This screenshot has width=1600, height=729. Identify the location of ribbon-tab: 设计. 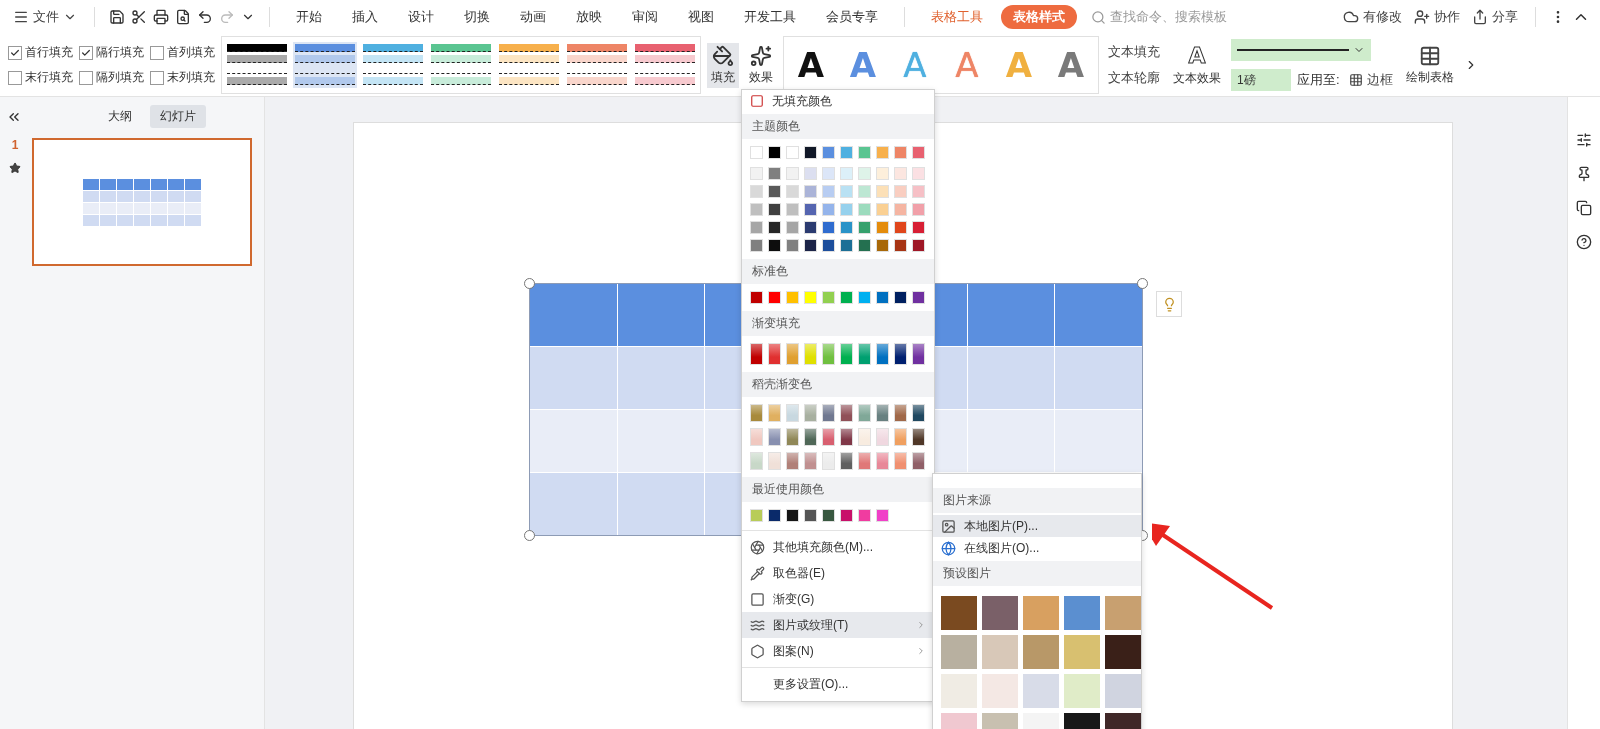
(421, 17).